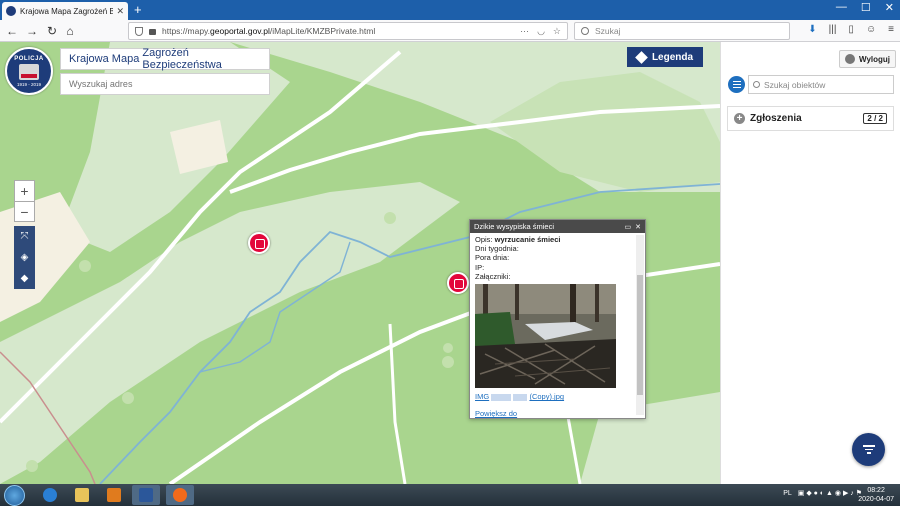 The image size is (900, 506). Describe the element at coordinates (484, 239) in the screenshot. I see `opis-label: Opis:` at that location.